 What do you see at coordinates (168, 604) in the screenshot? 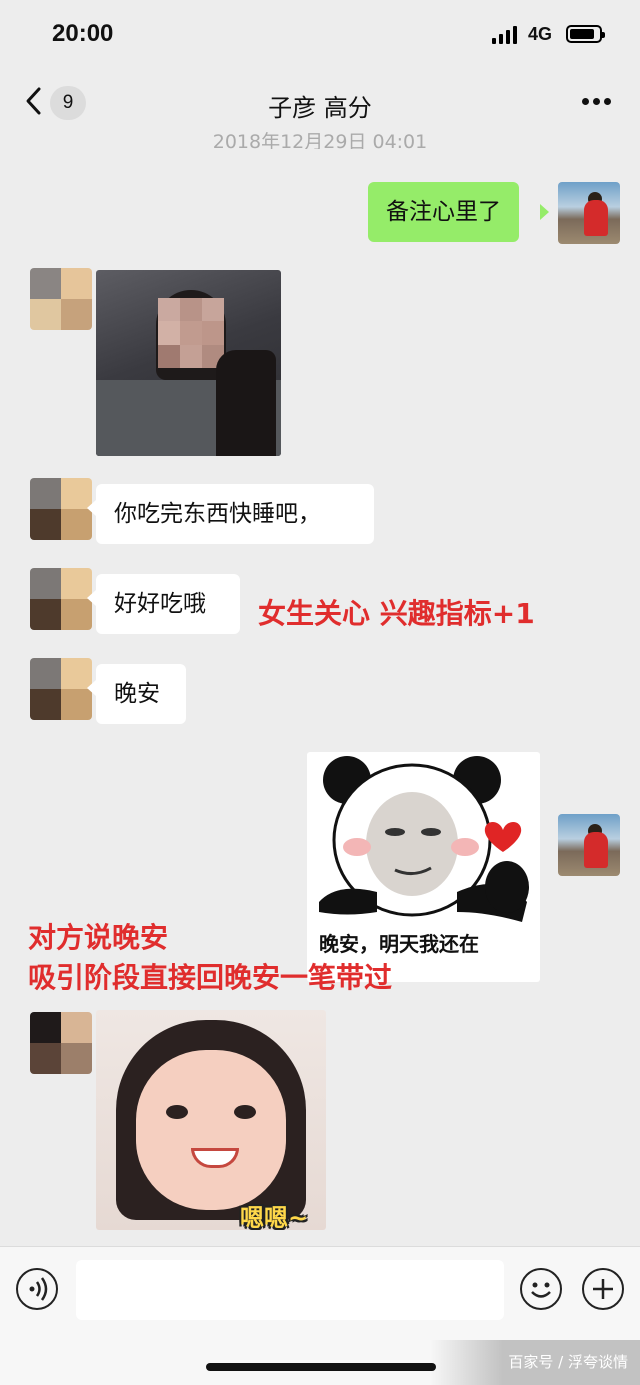
I see `message-bubble-incoming: 好好吃哦` at bounding box center [168, 604].